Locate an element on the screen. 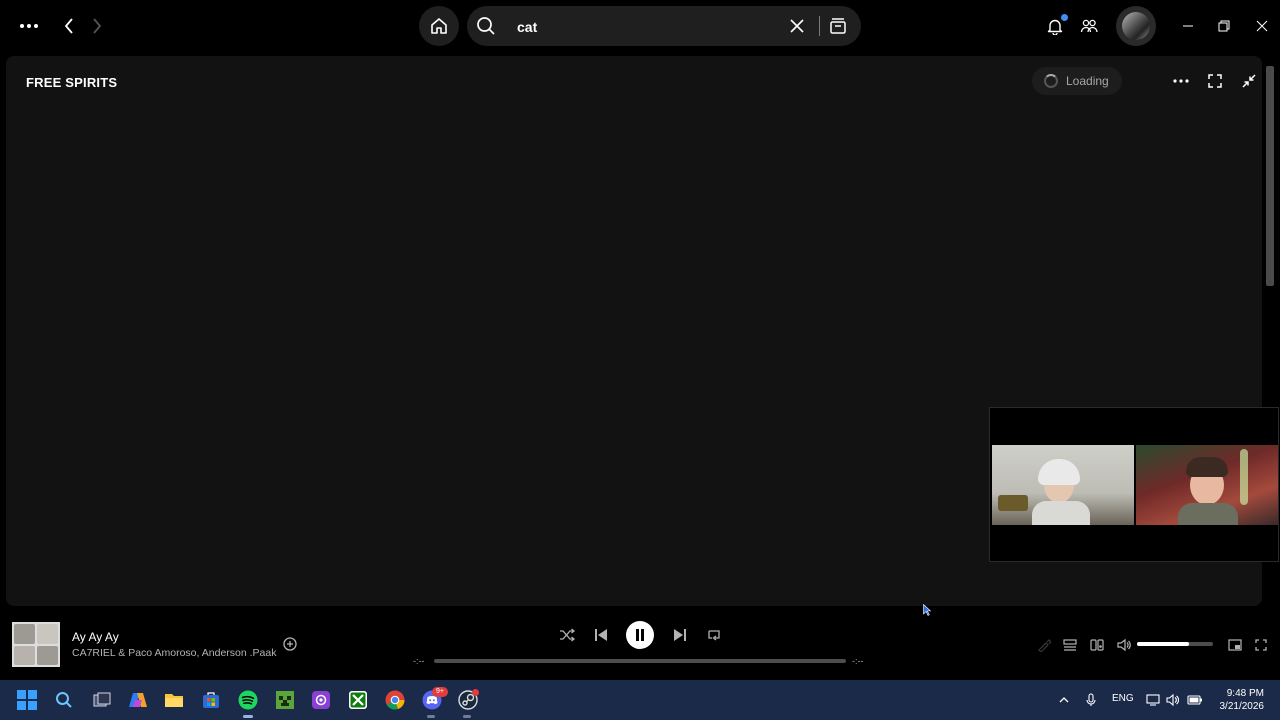 The width and height of the screenshot is (1280, 720). person-hood is located at coordinates (1059, 472).